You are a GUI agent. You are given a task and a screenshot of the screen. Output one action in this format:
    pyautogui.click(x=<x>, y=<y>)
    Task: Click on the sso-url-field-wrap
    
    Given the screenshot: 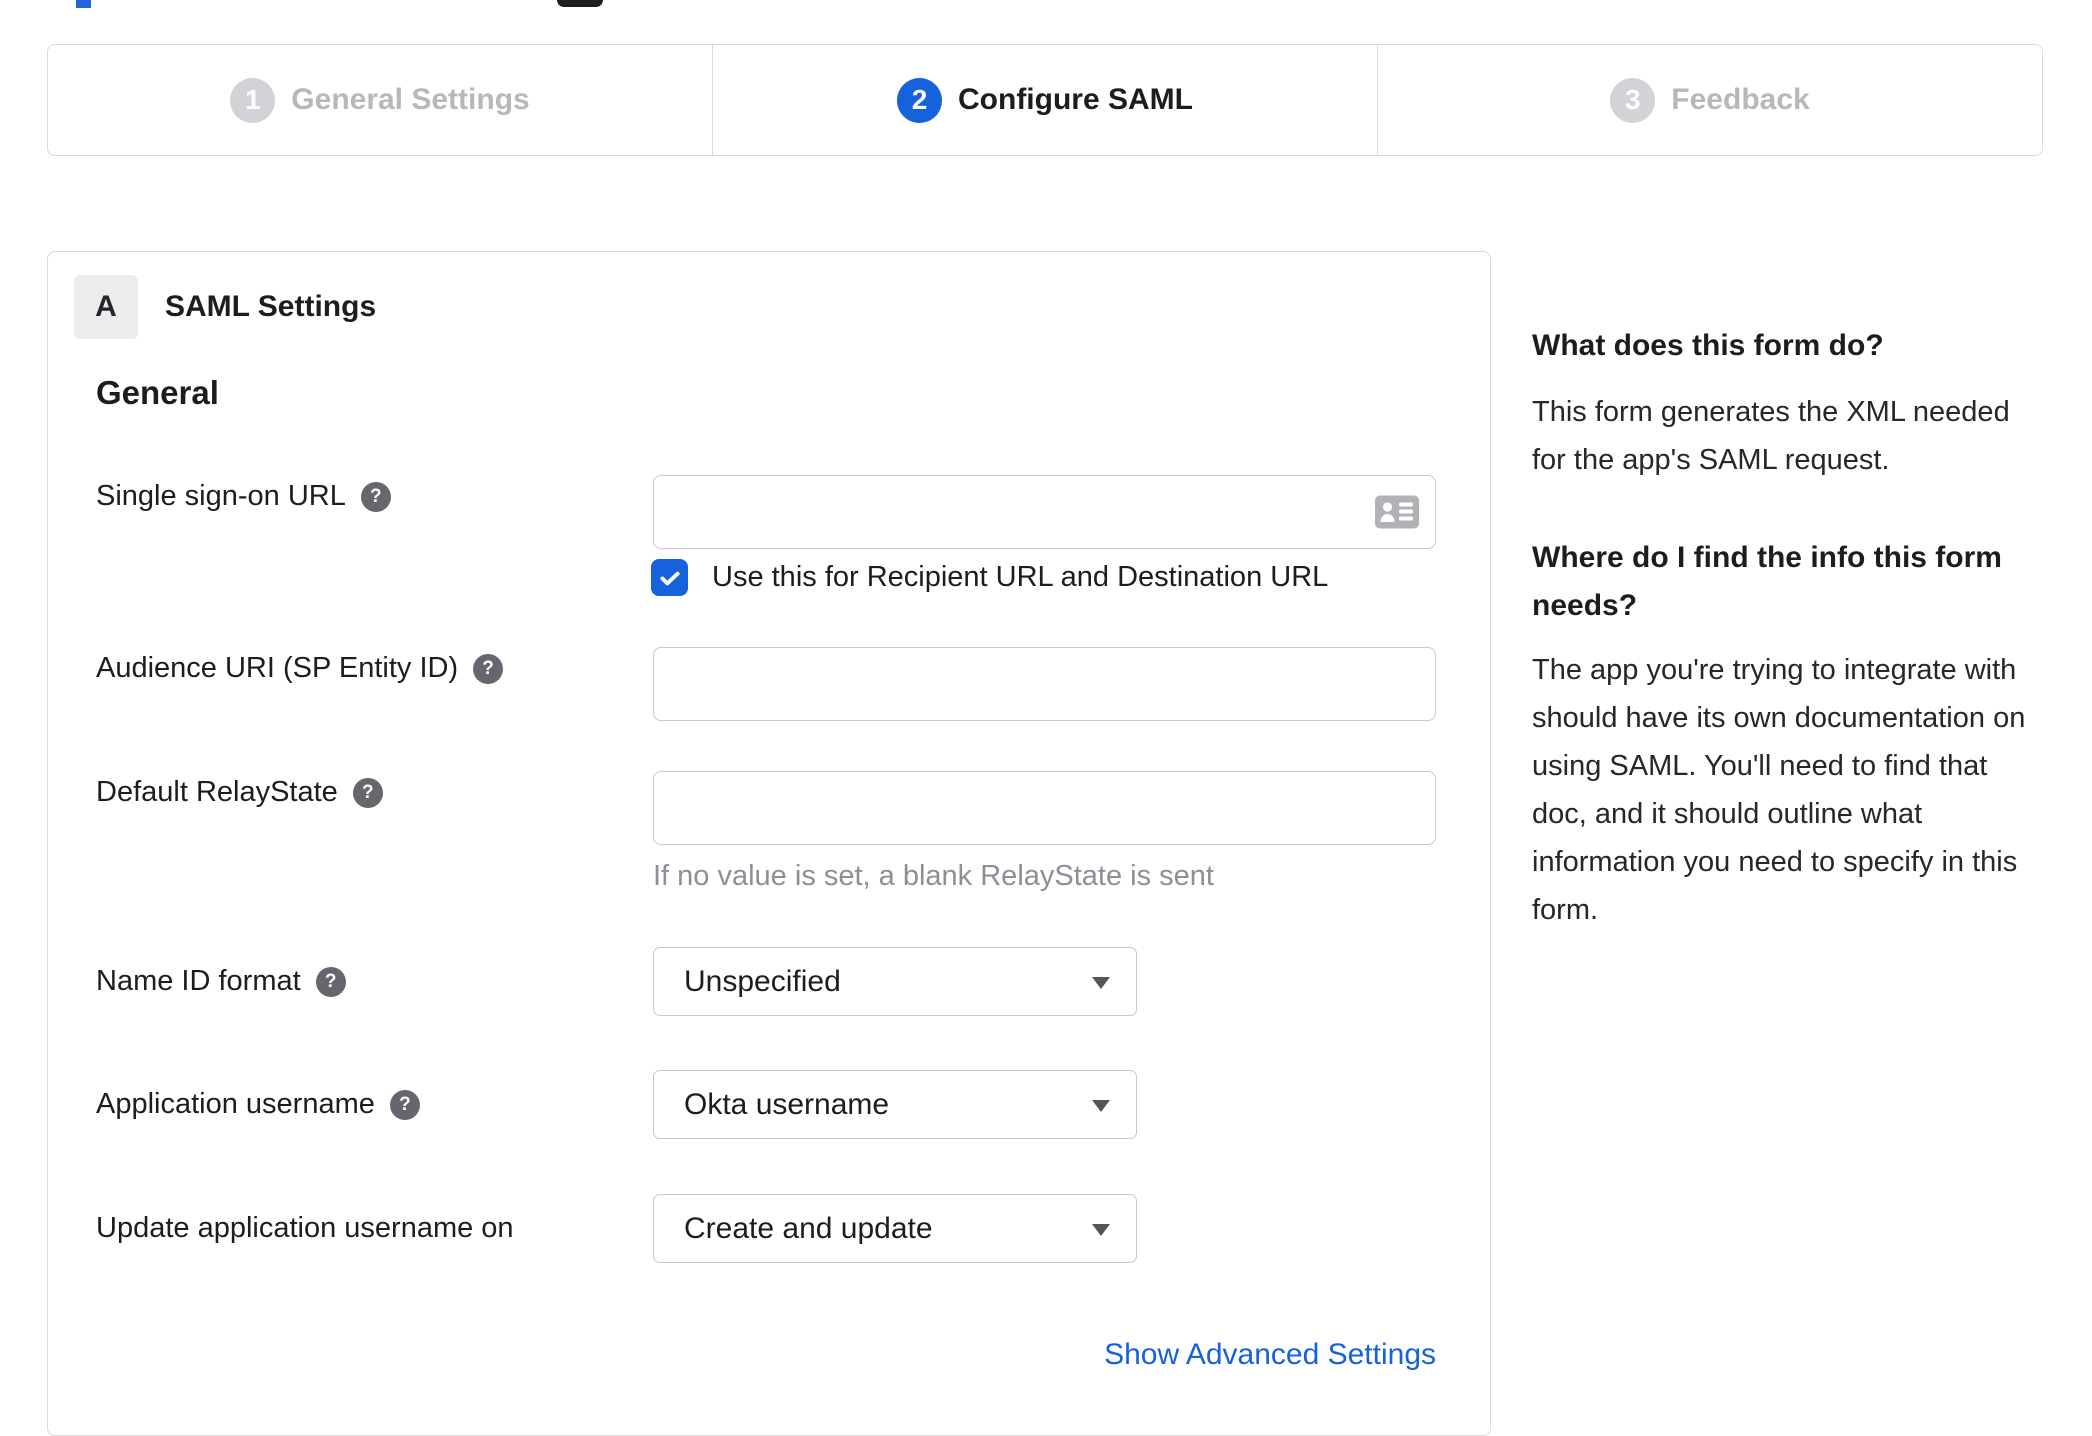 What is the action you would take?
    pyautogui.click(x=1044, y=512)
    